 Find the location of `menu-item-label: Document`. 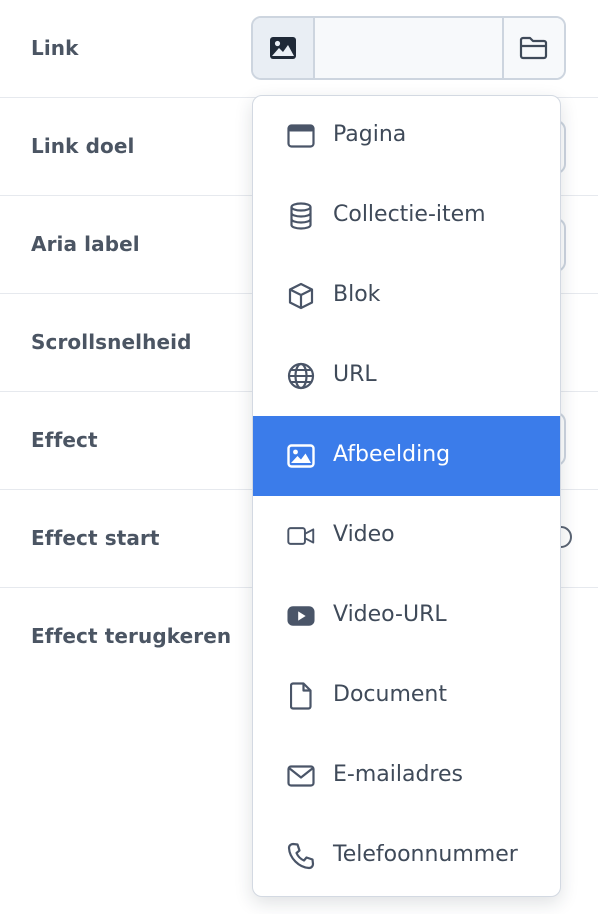

menu-item-label: Document is located at coordinates (390, 694).